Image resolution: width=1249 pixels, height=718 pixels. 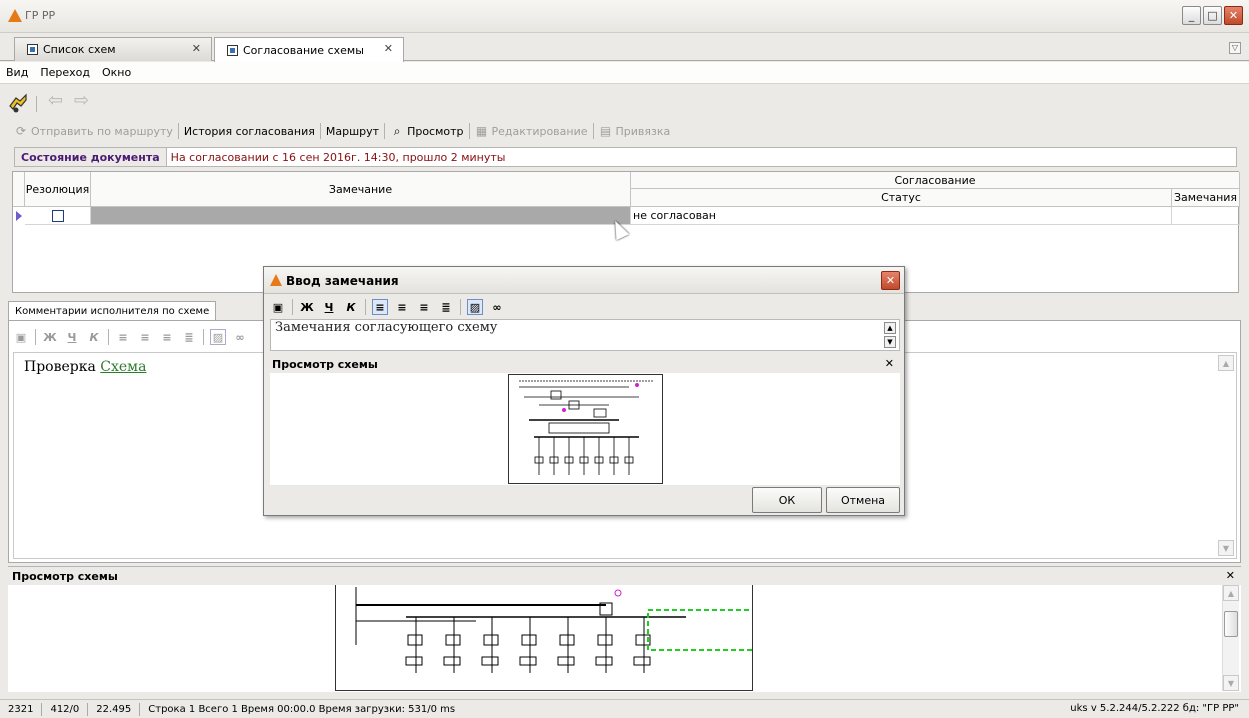 I want to click on scheme-drawing, so click(x=544, y=638).